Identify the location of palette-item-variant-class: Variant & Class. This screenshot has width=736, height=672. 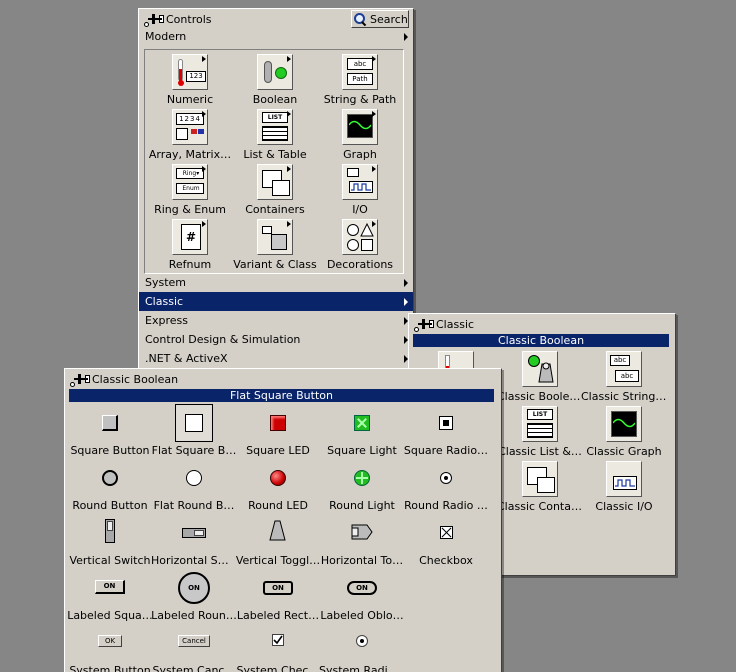
(275, 245).